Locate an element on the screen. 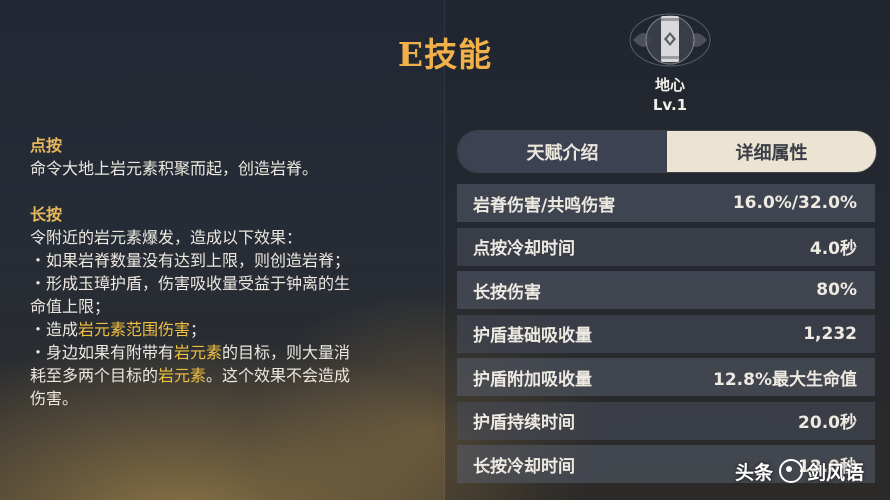  attribute-row: 长按伤害 80% is located at coordinates (666, 290).